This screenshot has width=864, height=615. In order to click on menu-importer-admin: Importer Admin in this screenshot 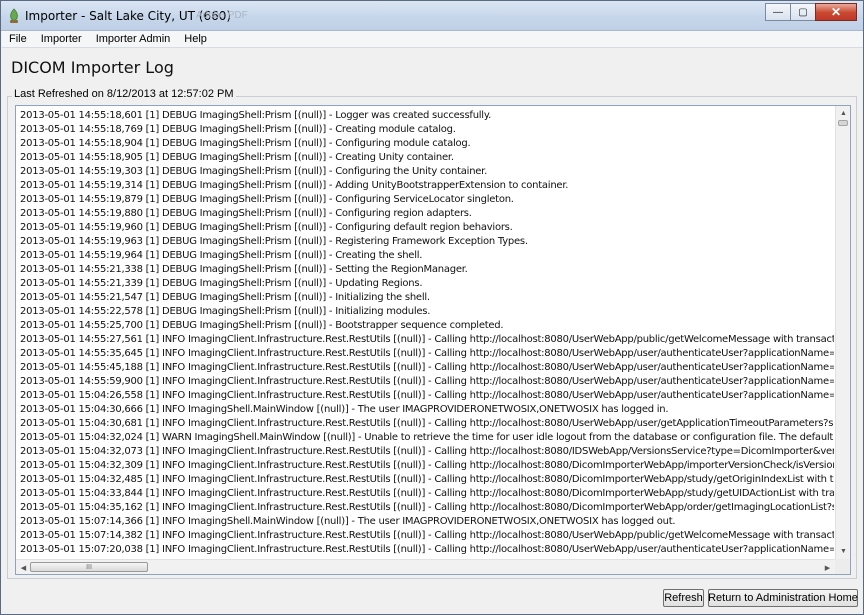, I will do `click(133, 39)`.